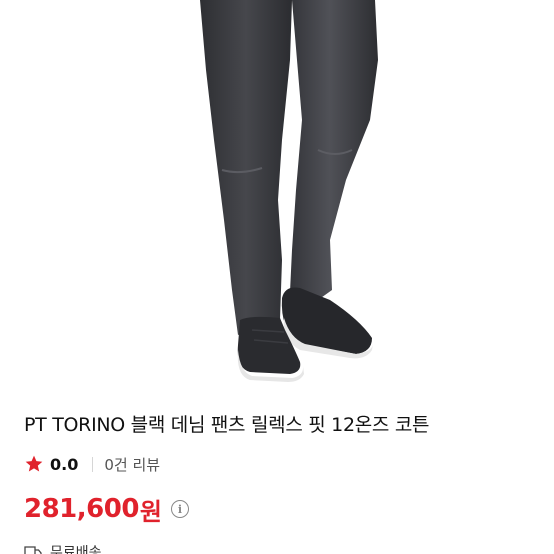  Describe the element at coordinates (81, 509) in the screenshot. I see `price-value: 281,600` at that location.